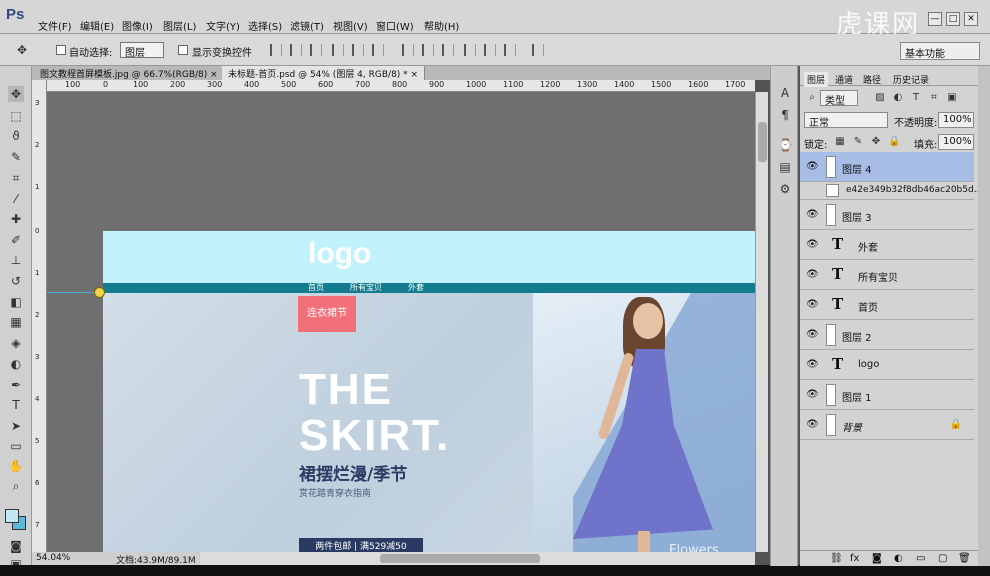 This screenshot has width=990, height=576. Describe the element at coordinates (16, 343) in the screenshot. I see `blur-tool-icon: ◈` at that location.